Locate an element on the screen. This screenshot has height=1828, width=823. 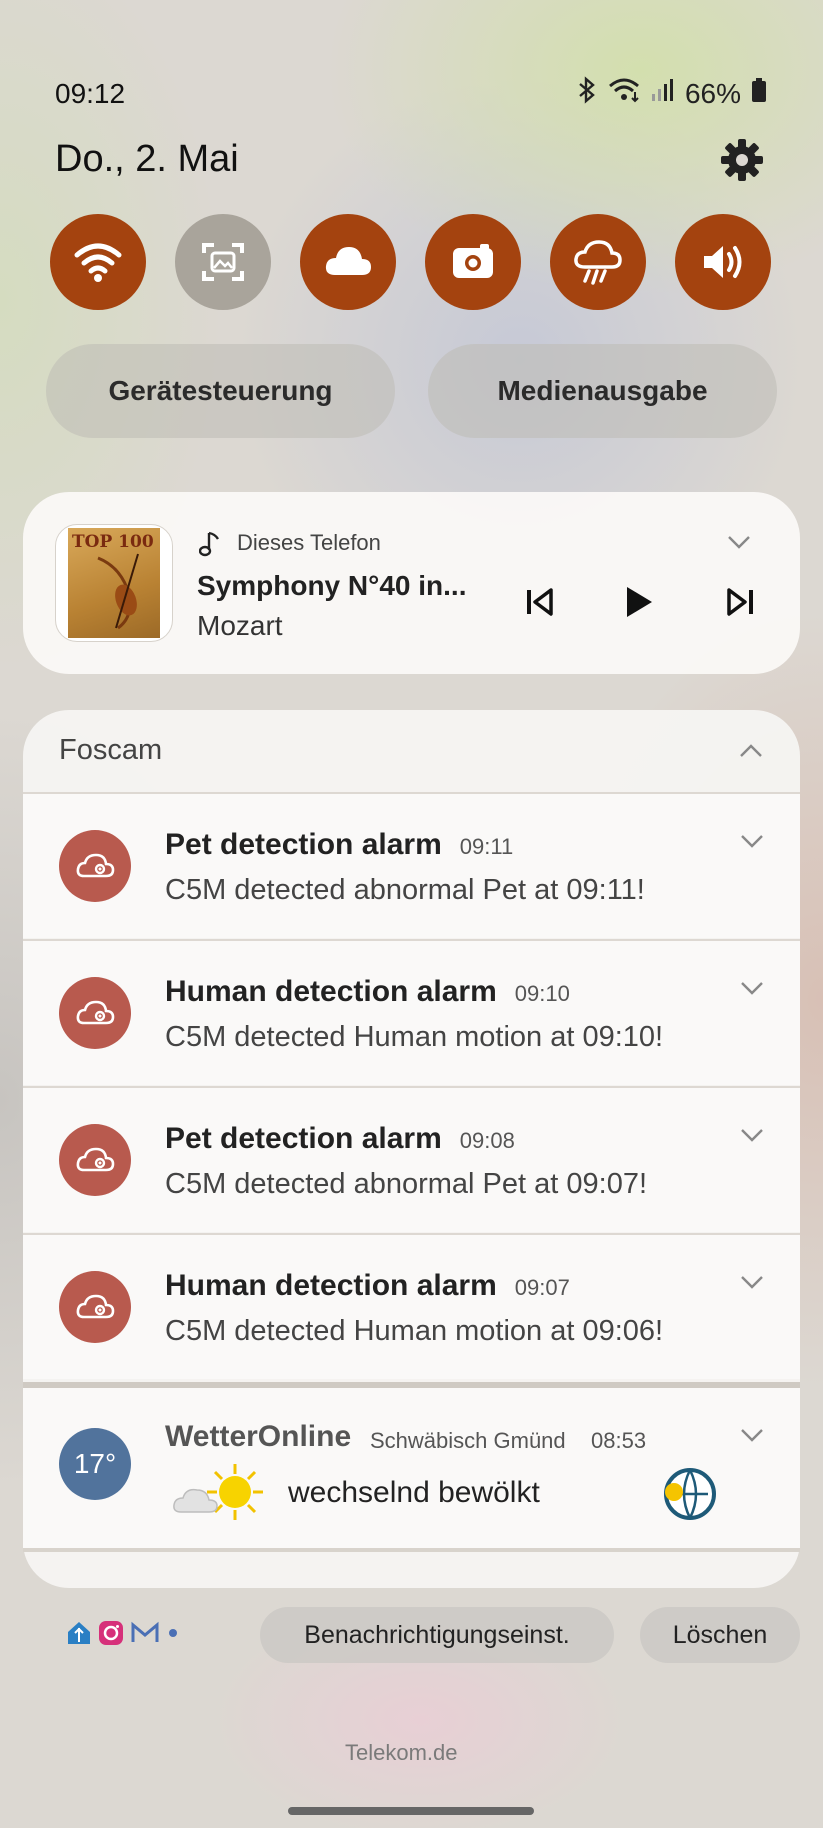
camera-icon is located at coordinates (473, 261).